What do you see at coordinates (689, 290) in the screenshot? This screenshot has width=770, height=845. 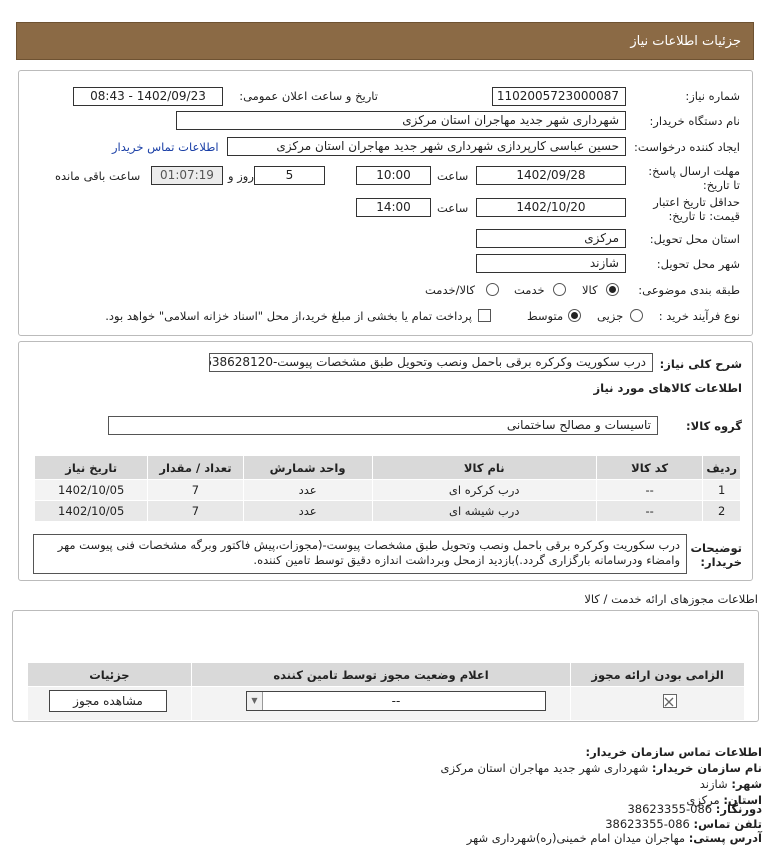 I see `category-label: طبقه بندی موضوعی:` at bounding box center [689, 290].